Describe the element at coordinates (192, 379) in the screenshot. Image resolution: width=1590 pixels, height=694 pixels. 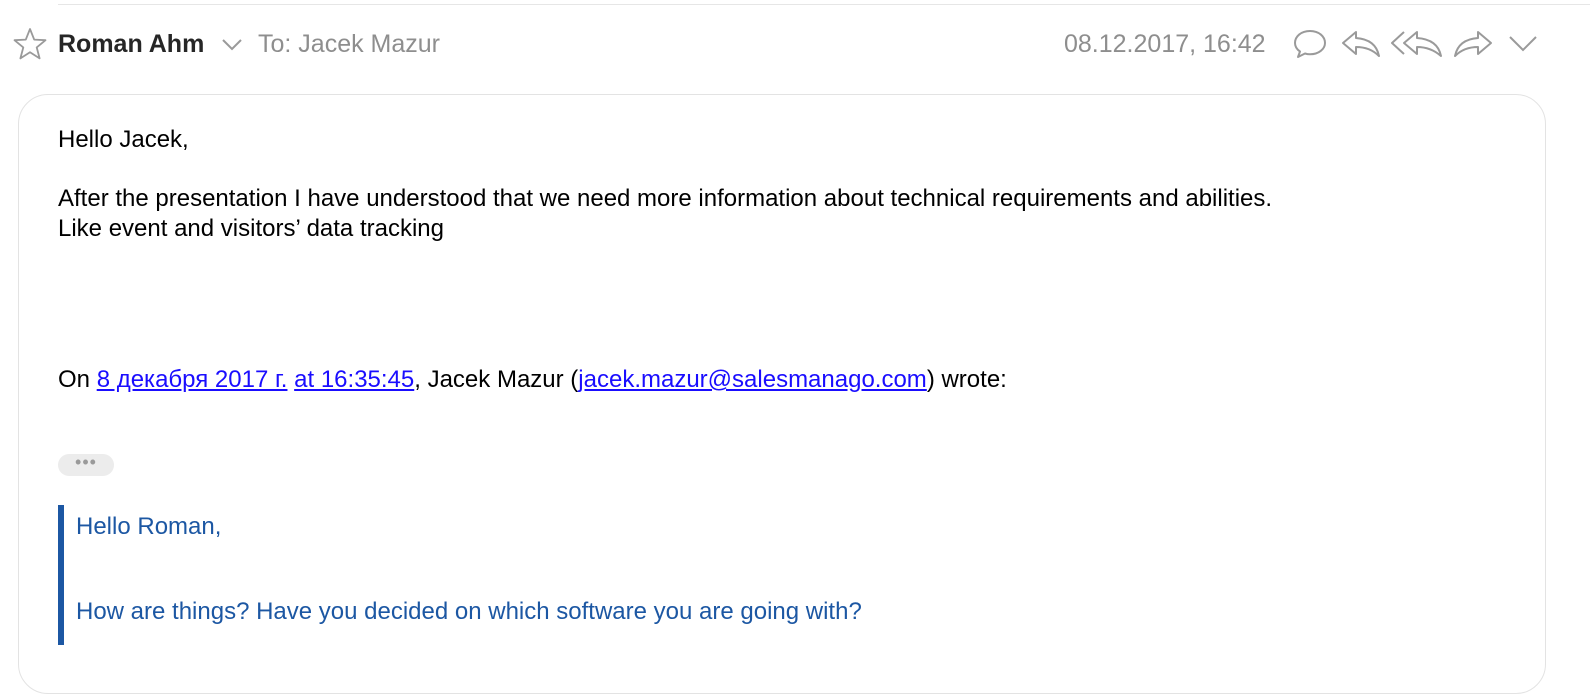
I see `date-link: 8 декабря 2017 г.` at that location.